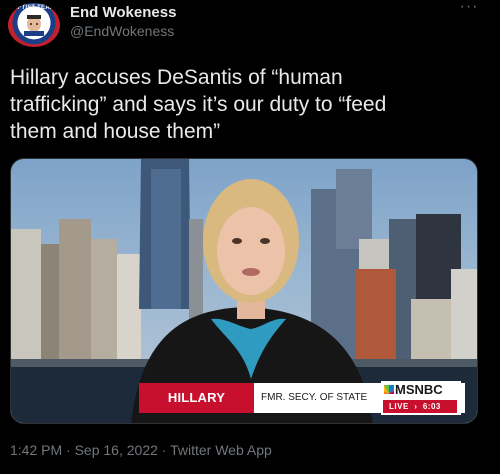 This screenshot has height=474, width=500. I want to click on network-logo: MSNBC, so click(413, 389).